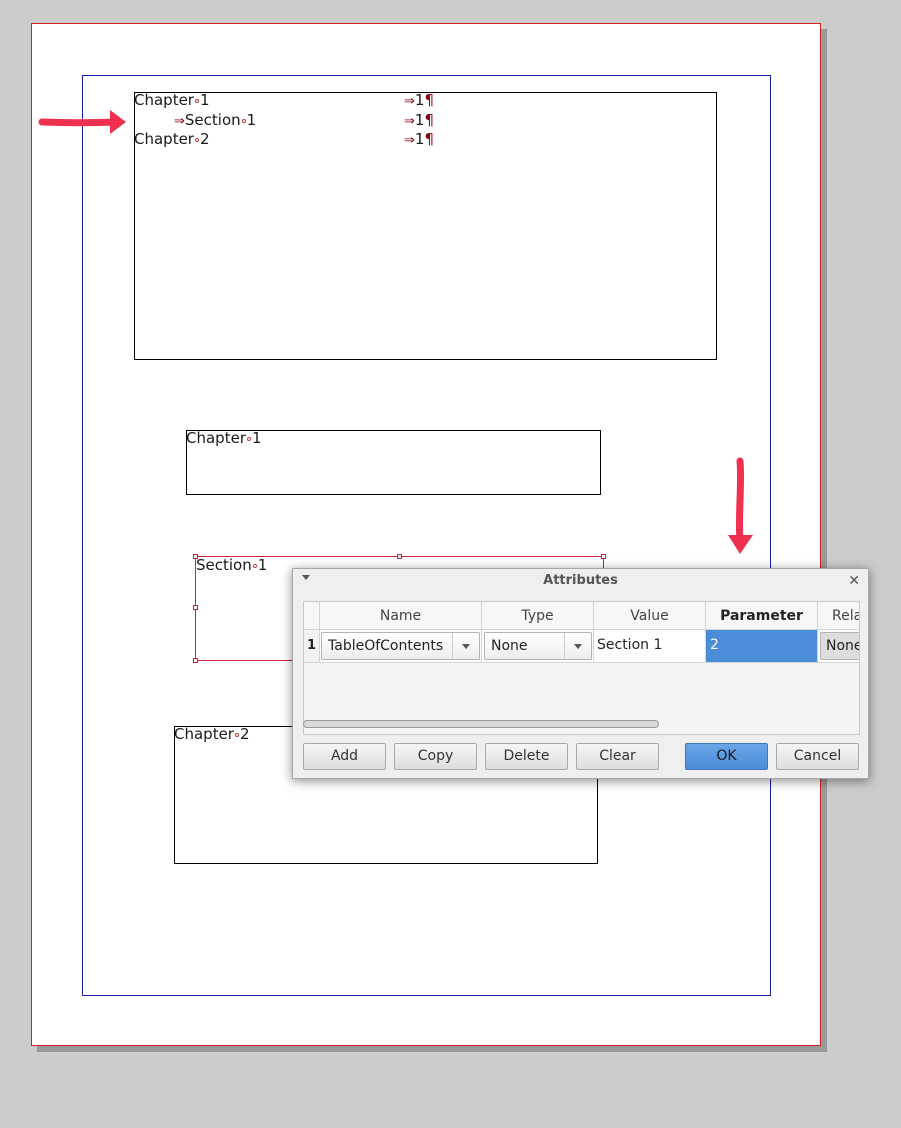 Image resolution: width=901 pixels, height=1128 pixels. I want to click on cell-value: Section 1, so click(650, 646).